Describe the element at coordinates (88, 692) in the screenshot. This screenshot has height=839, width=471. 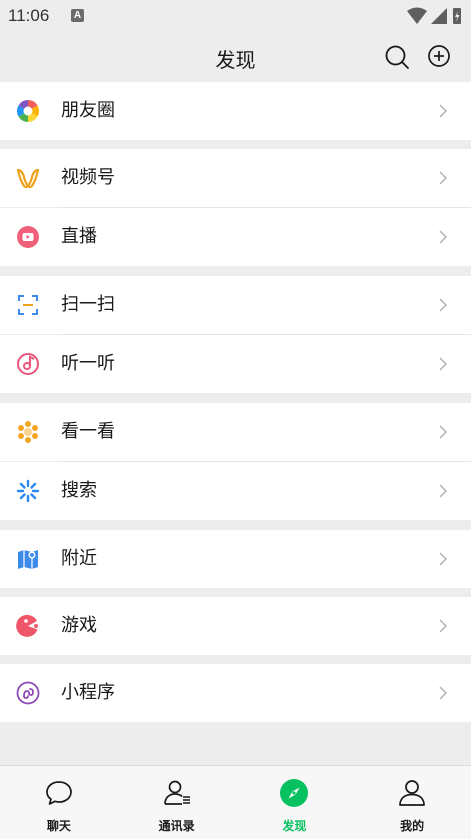
I see `menu-item-label: 小程序` at that location.